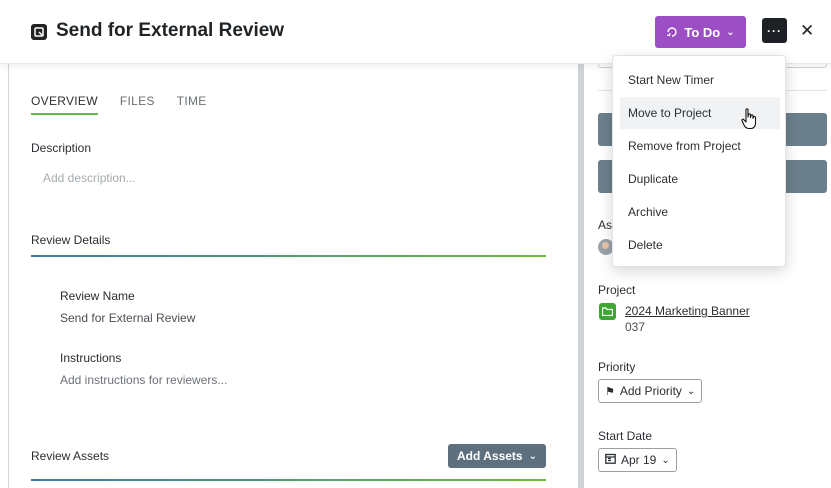 The image size is (831, 488). I want to click on review-assets-divider, so click(288, 480).